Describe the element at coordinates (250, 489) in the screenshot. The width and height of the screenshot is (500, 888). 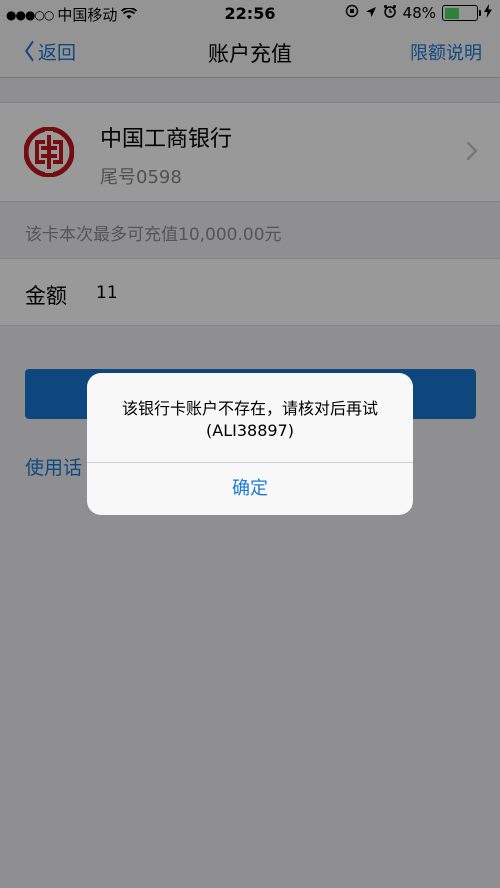
I see `confirm-button: 确定` at that location.